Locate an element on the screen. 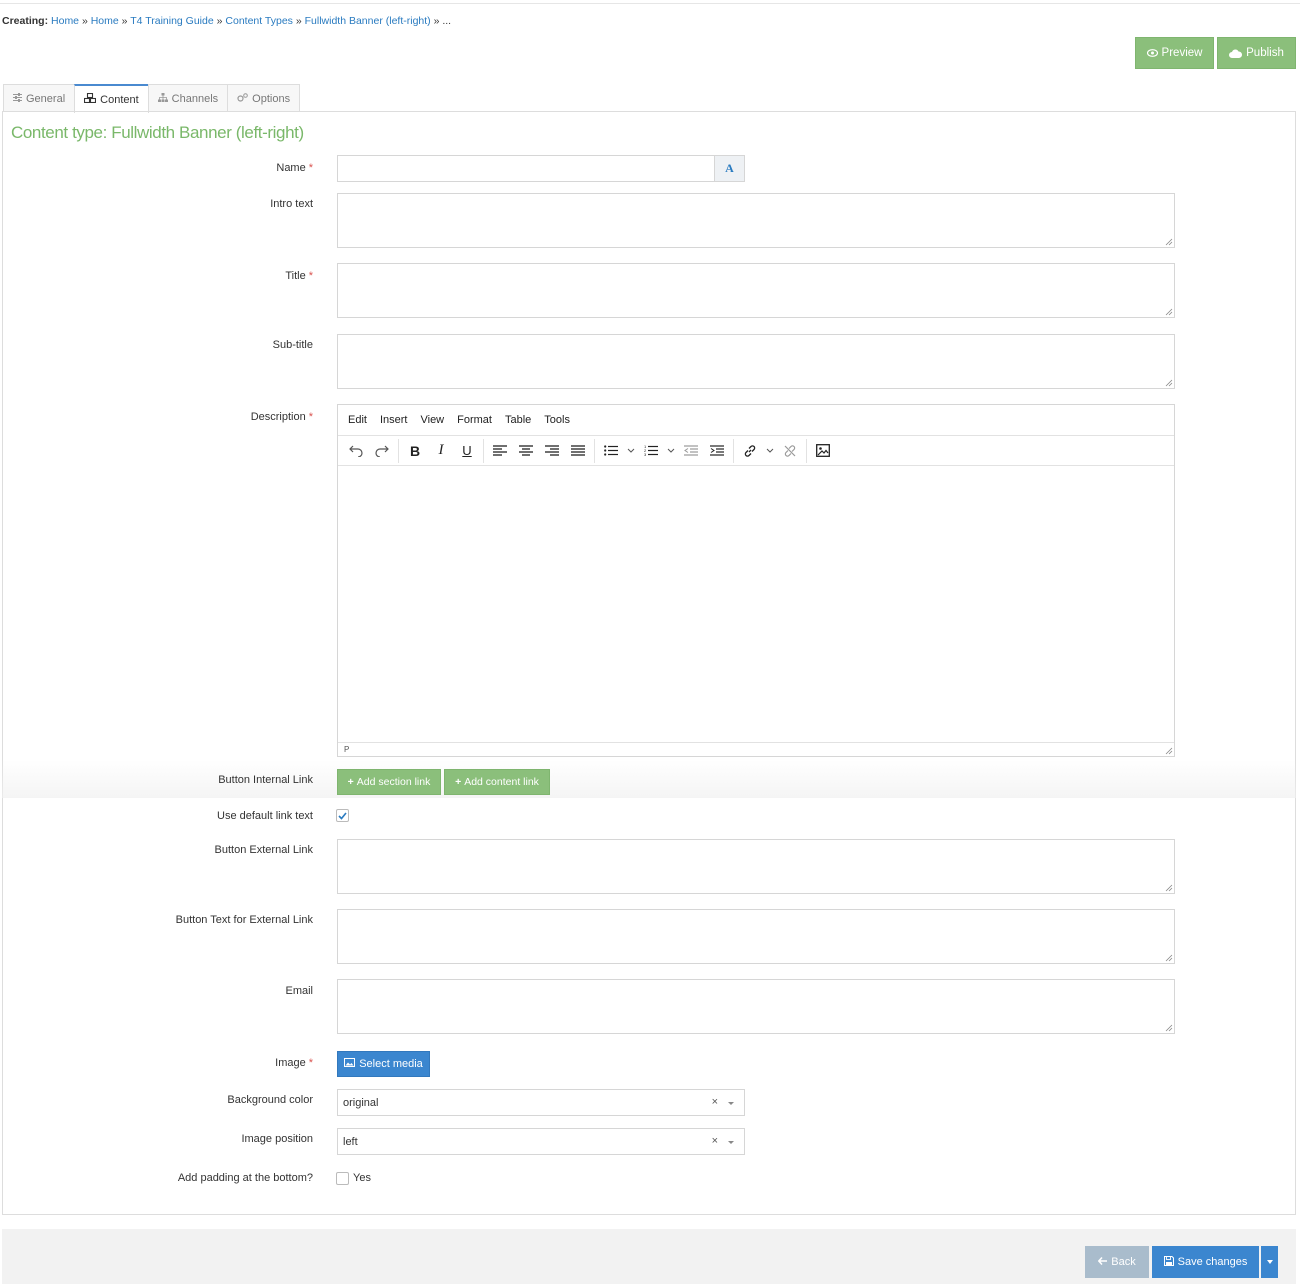 The height and width of the screenshot is (1284, 1300). outdent-icon is located at coordinates (691, 451).